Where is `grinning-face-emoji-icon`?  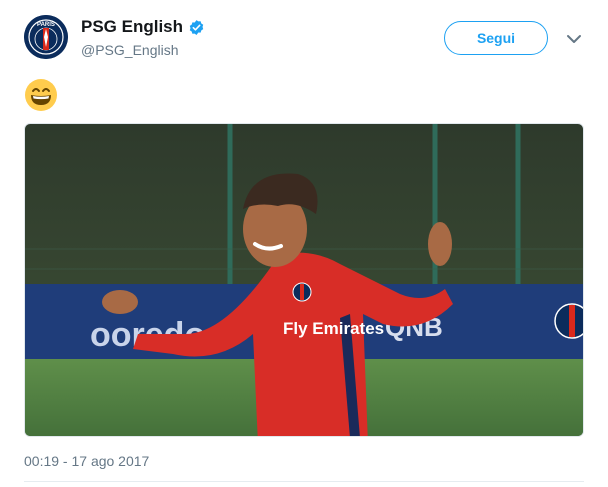 grinning-face-emoji-icon is located at coordinates (41, 95).